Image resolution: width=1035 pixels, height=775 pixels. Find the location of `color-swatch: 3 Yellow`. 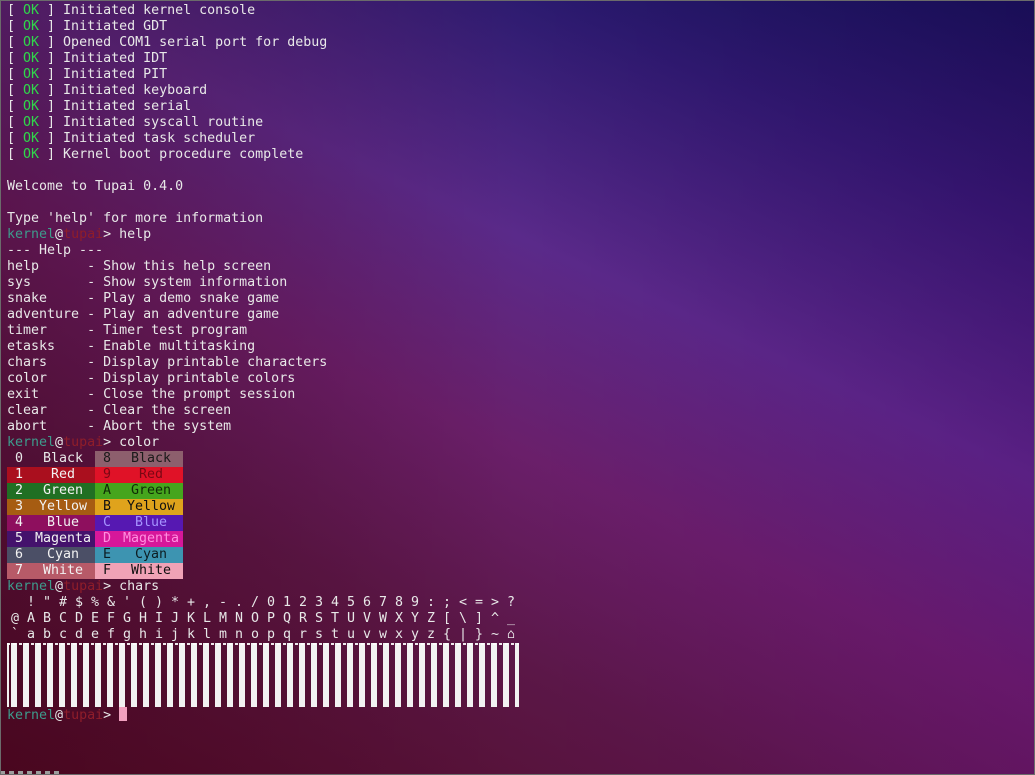

color-swatch: 3 Yellow is located at coordinates (51, 507).